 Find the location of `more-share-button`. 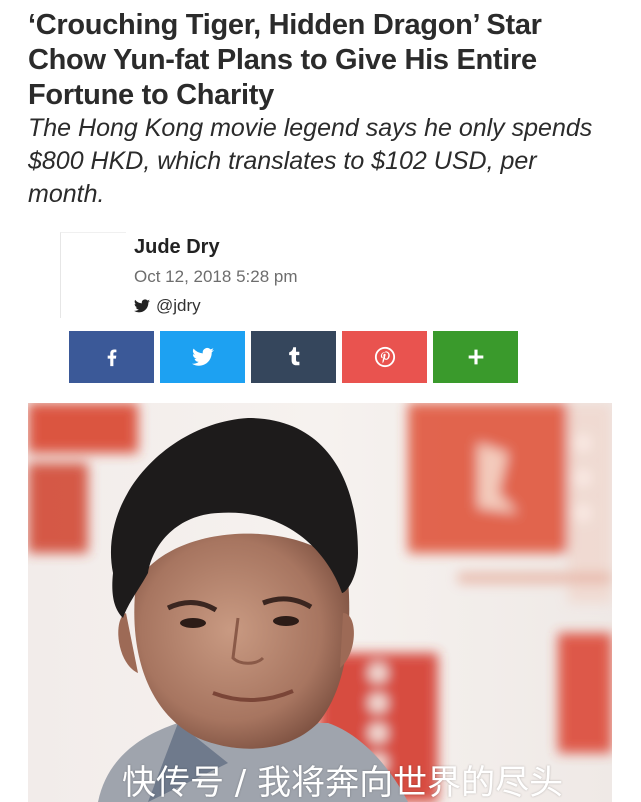

more-share-button is located at coordinates (475, 357).